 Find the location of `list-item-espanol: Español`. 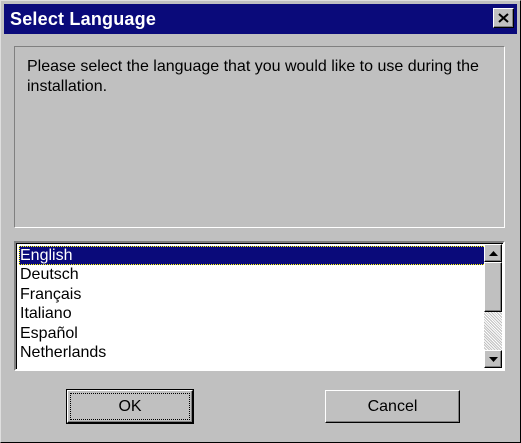

list-item-espanol: Español is located at coordinates (252, 333).